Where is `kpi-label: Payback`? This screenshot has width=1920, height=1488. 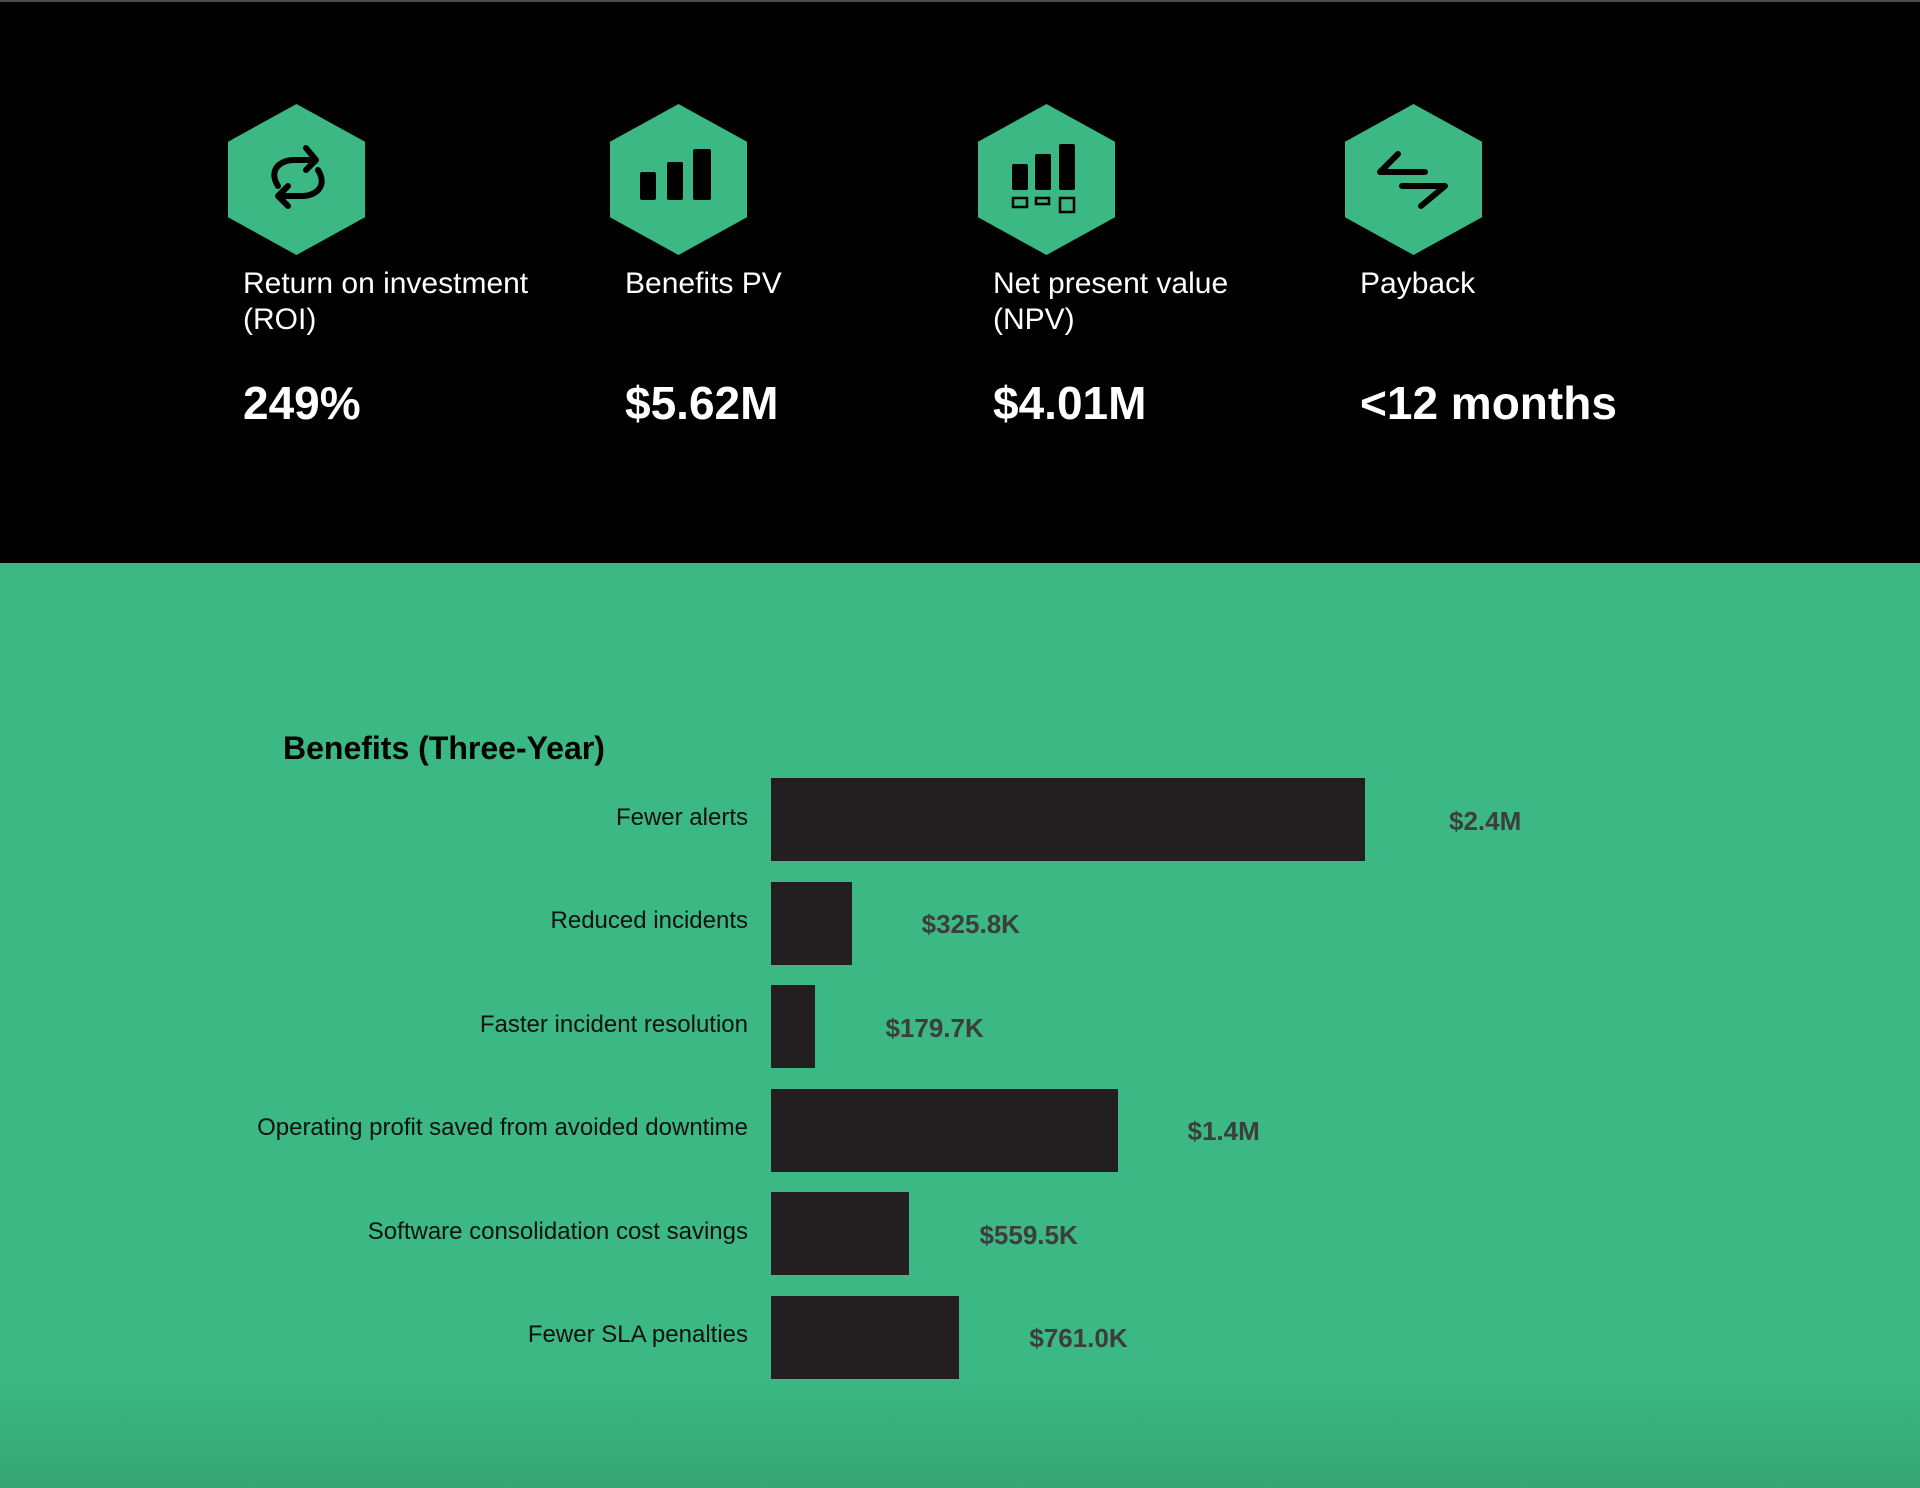
kpi-label: Payback is located at coordinates (1418, 283).